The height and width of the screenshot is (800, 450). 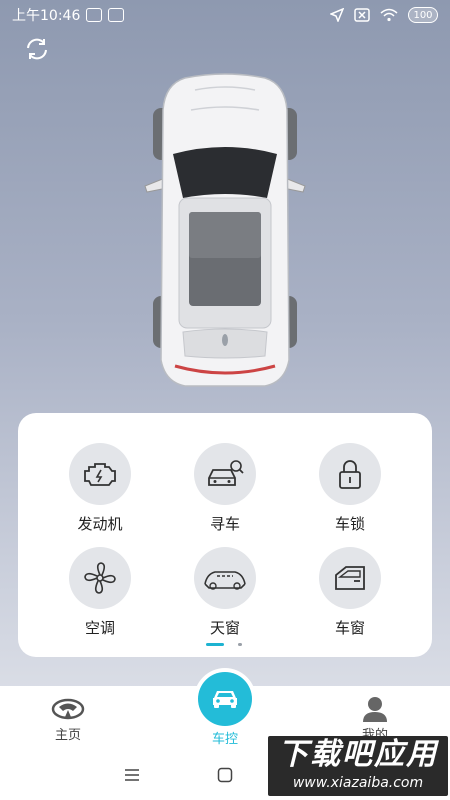 I want to click on no-sim-icon, so click(x=362, y=15).